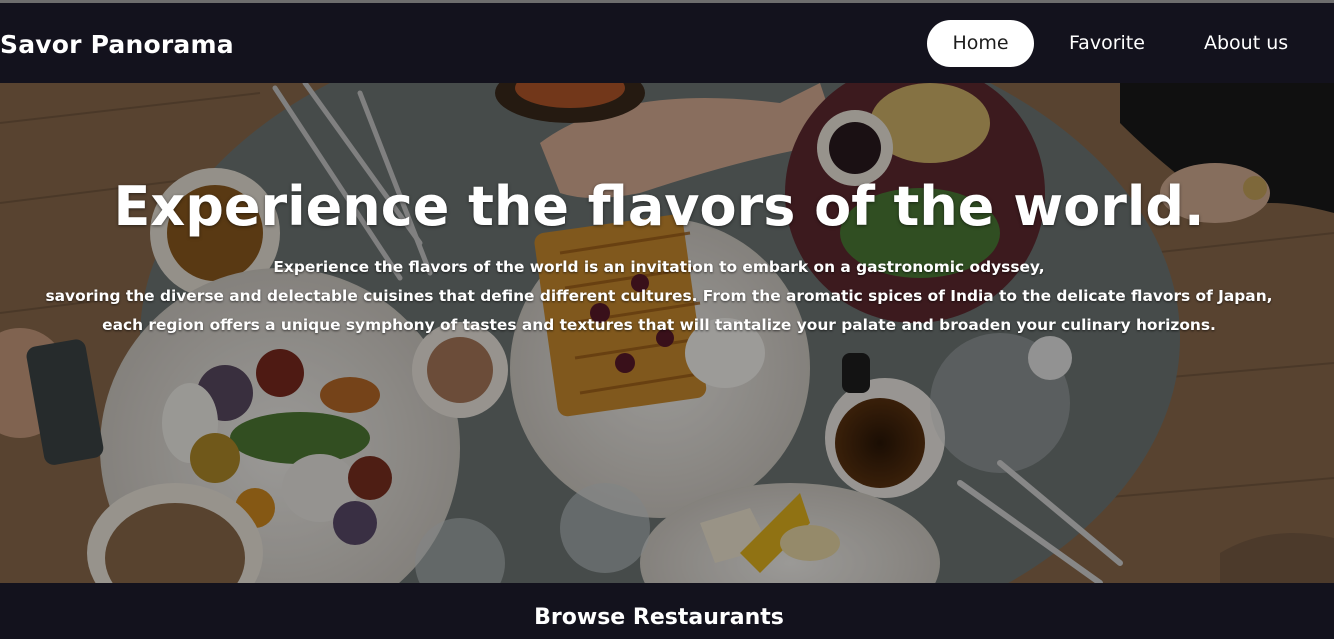 Image resolution: width=1334 pixels, height=639 pixels. What do you see at coordinates (659, 617) in the screenshot?
I see `browse-restaurants-heading: Browse Restaurants` at bounding box center [659, 617].